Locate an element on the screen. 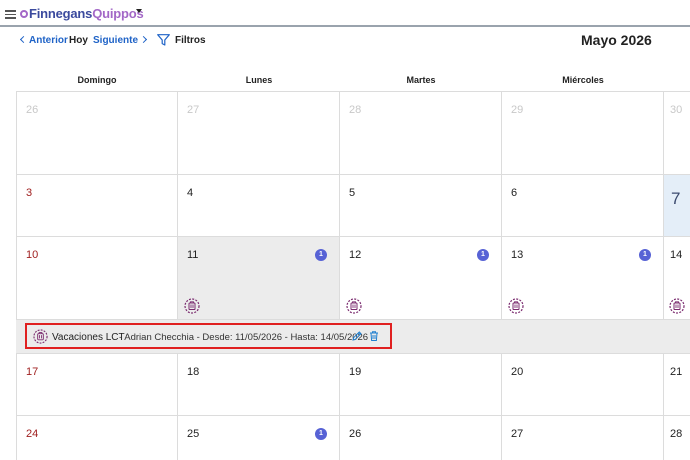 The width and height of the screenshot is (690, 460). previous-button: Anterior is located at coordinates (43, 40).